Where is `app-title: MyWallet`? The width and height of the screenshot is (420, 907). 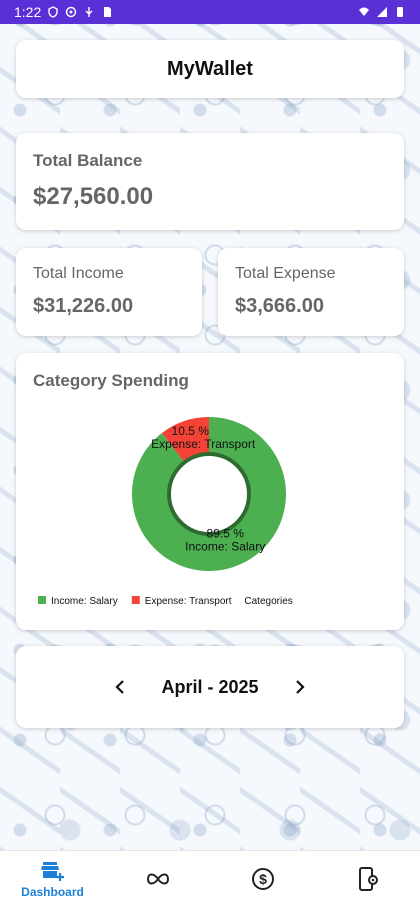
app-title: MyWallet is located at coordinates (210, 68).